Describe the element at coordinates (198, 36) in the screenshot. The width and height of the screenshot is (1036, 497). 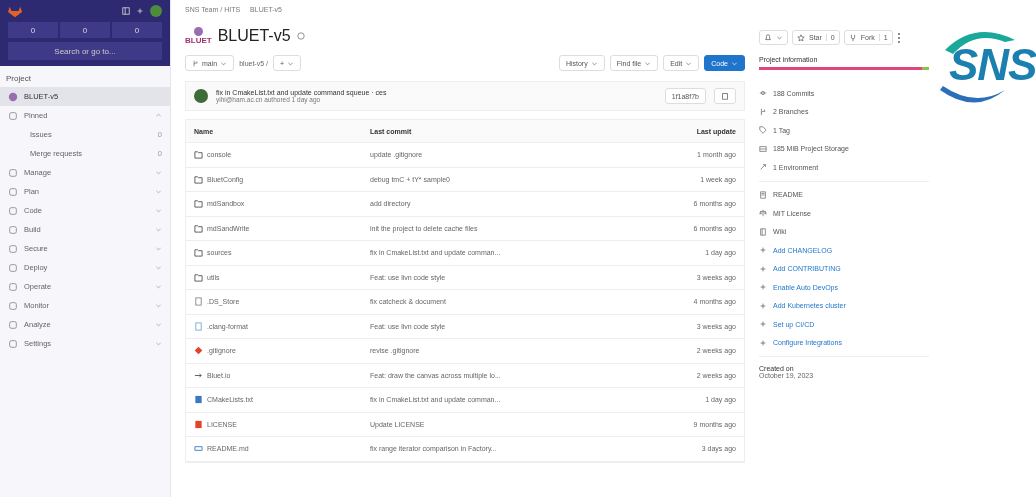
I see `project-logo: BLUET` at that location.